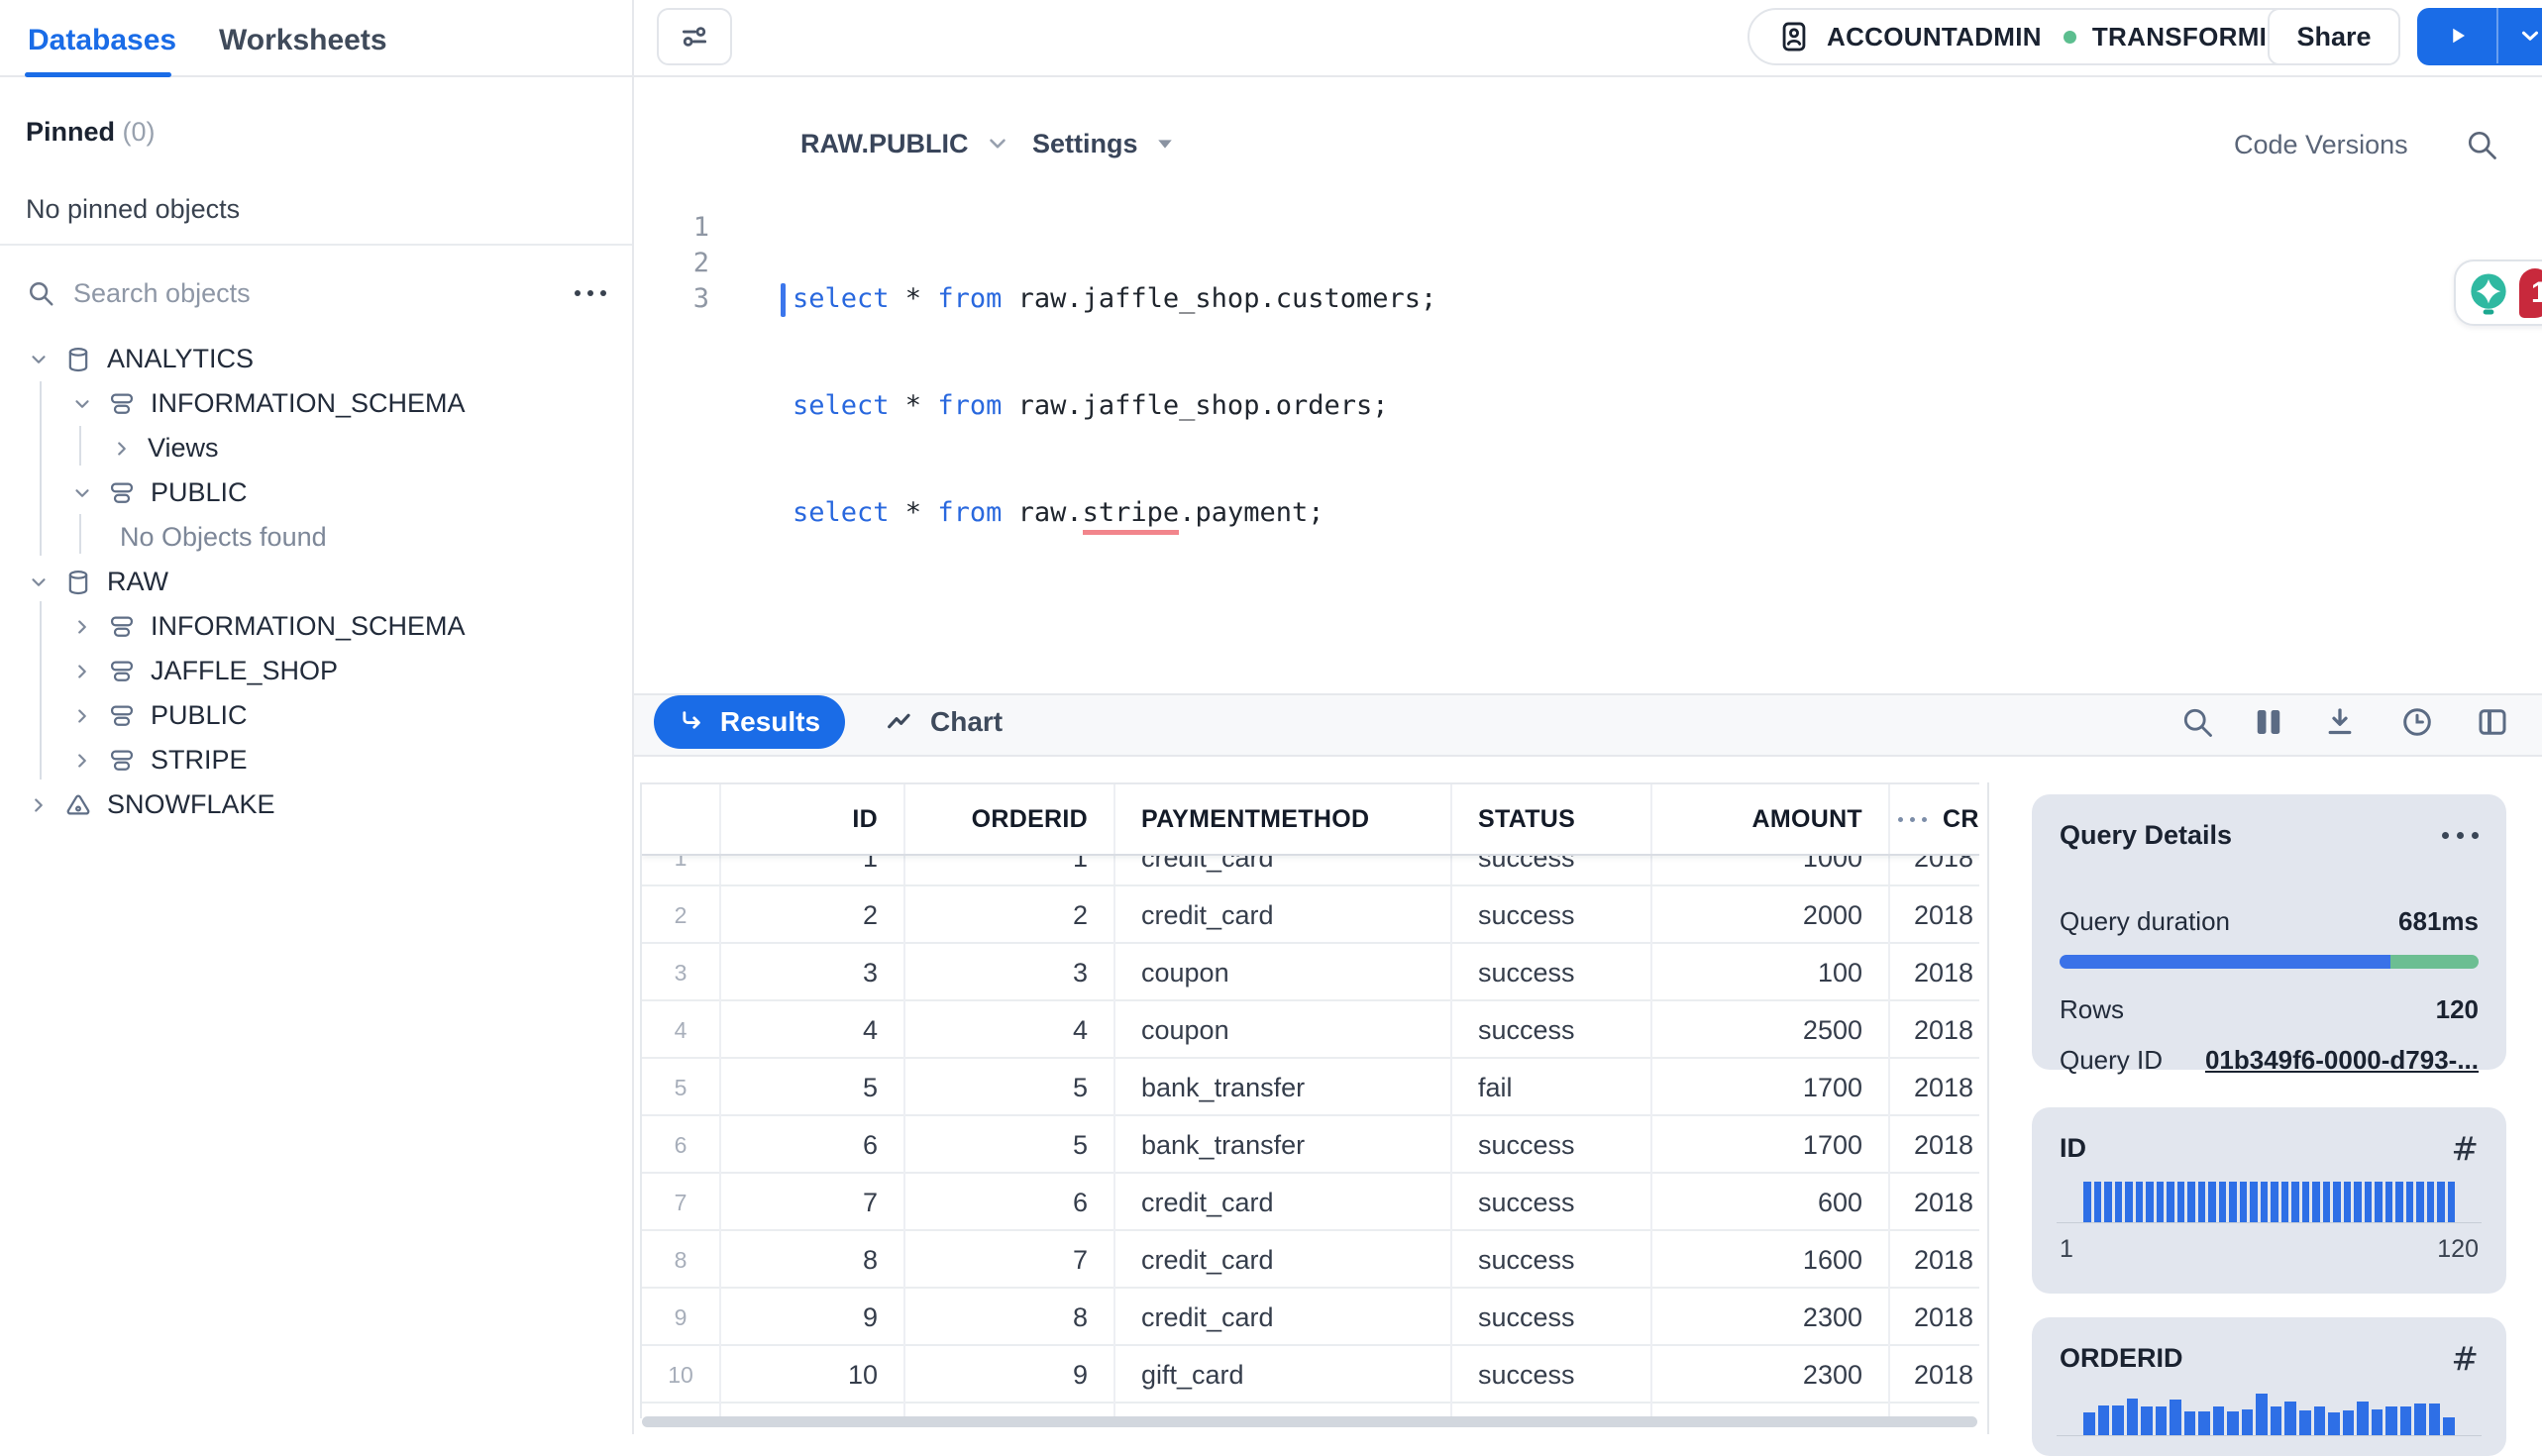 The width and height of the screenshot is (2542, 1456). I want to click on table-cell-amount: 2300, so click(1771, 1317).